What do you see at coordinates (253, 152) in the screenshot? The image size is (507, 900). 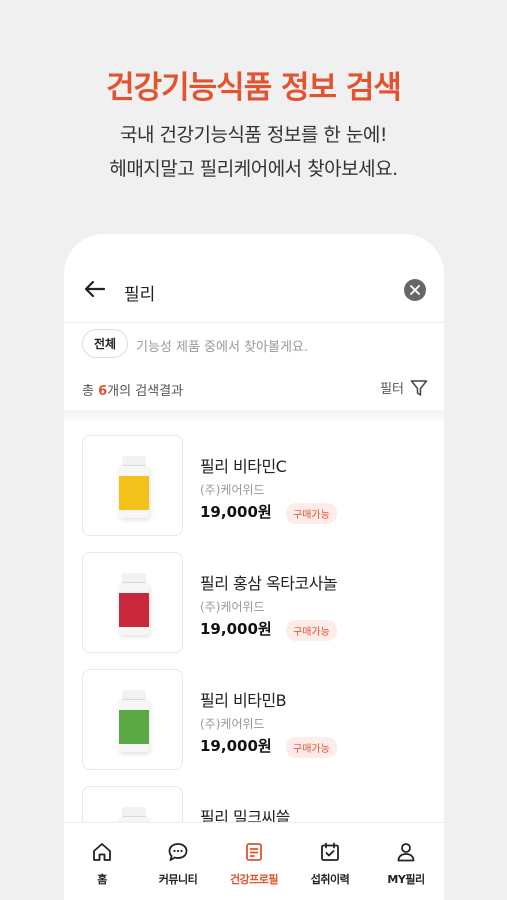 I see `hero-subtitle: 국내 건강기능식품 정보를 한 눈에! 헤매지말고 필리케어에서 찾아보세요.` at bounding box center [253, 152].